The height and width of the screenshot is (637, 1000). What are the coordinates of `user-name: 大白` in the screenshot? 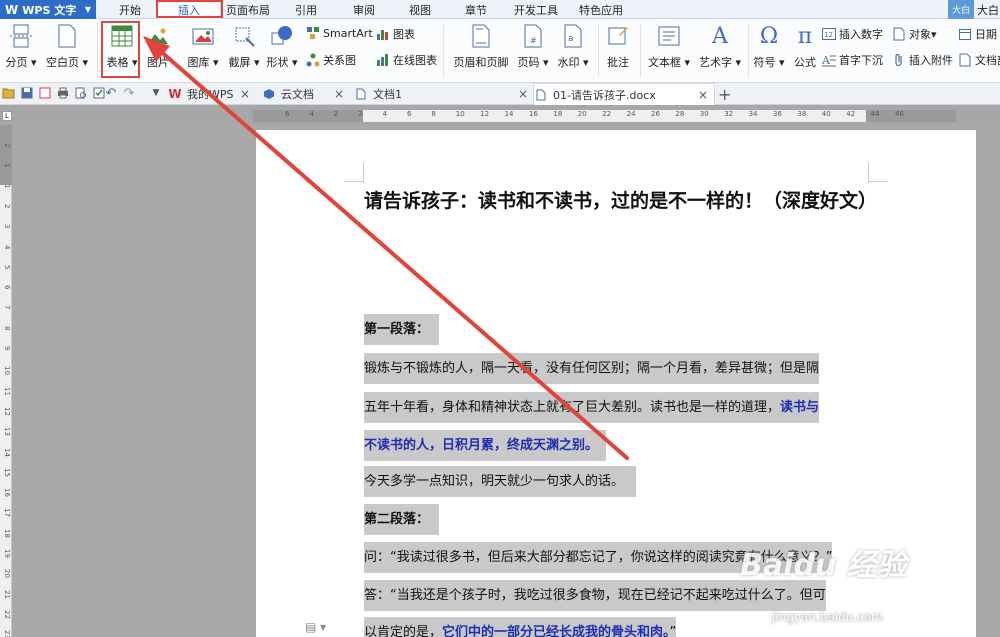 It's located at (988, 9).